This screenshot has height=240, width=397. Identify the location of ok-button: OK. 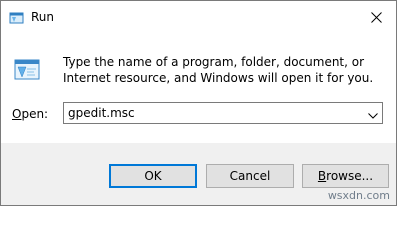
(153, 176).